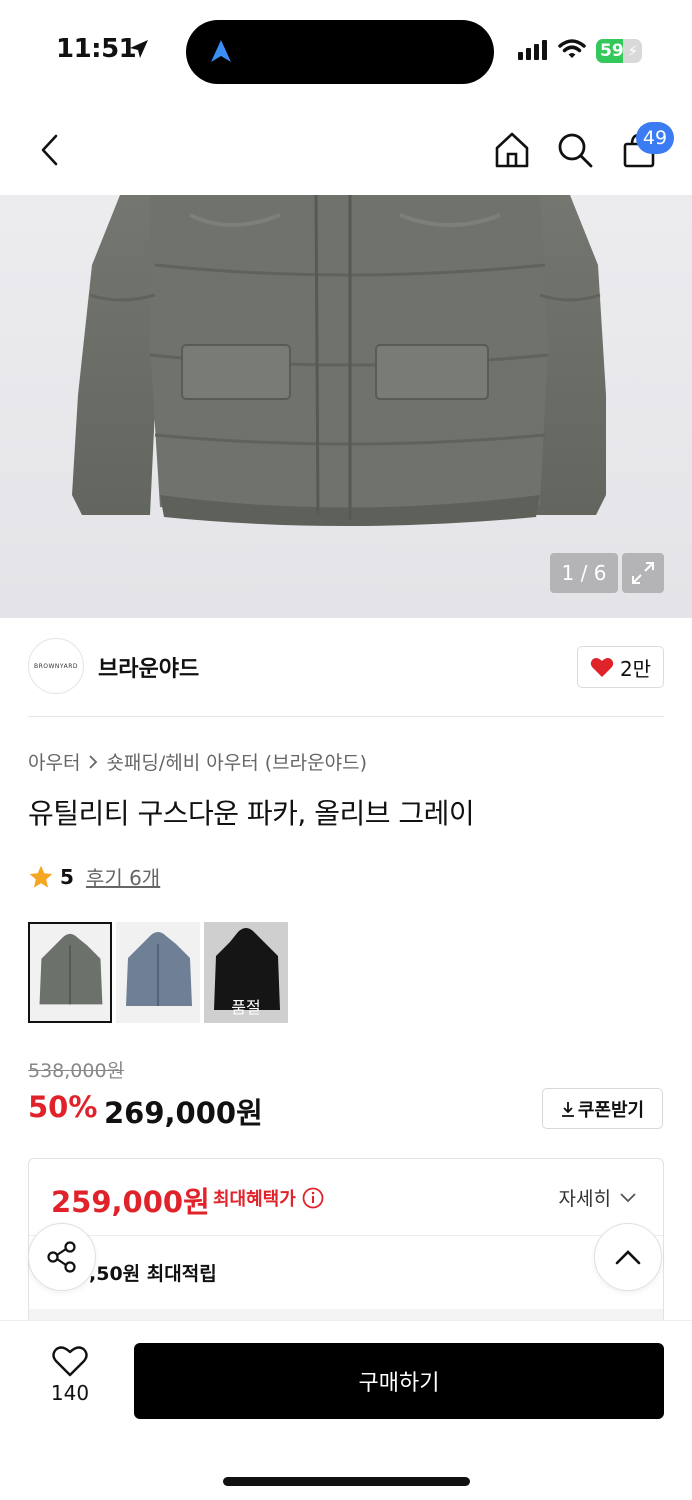  I want to click on breadcrumb-category: 아우터, so click(54, 761).